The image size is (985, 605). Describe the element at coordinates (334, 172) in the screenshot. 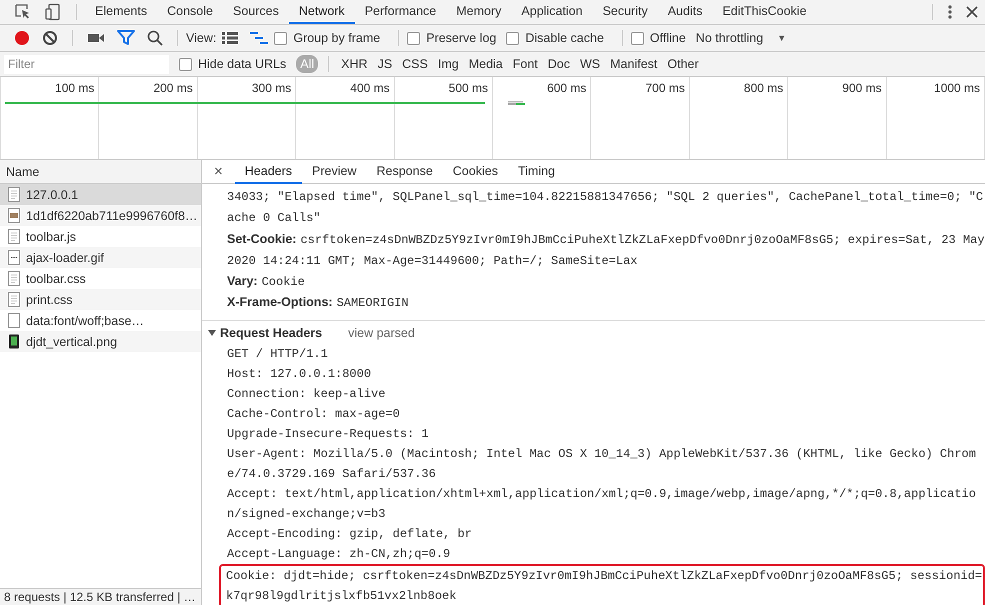

I see `detail-tab: Preview` at that location.